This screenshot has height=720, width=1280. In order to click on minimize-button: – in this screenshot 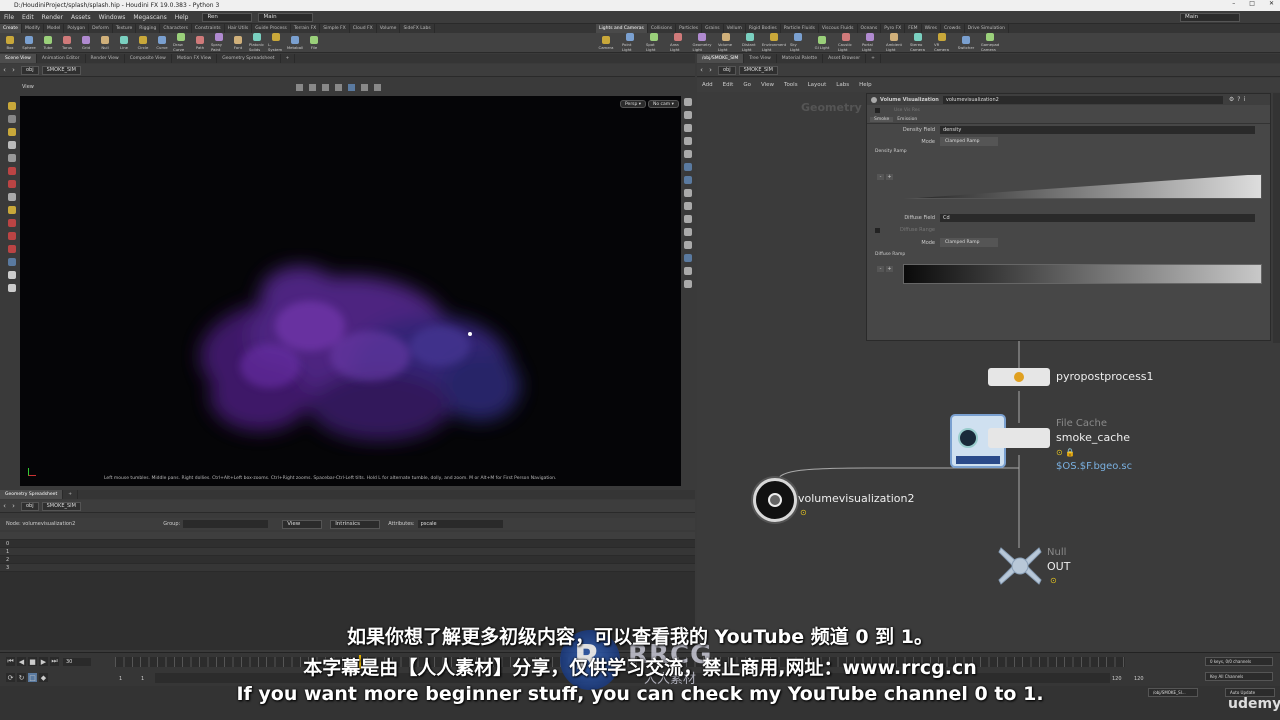, I will do `click(1233, 3)`.